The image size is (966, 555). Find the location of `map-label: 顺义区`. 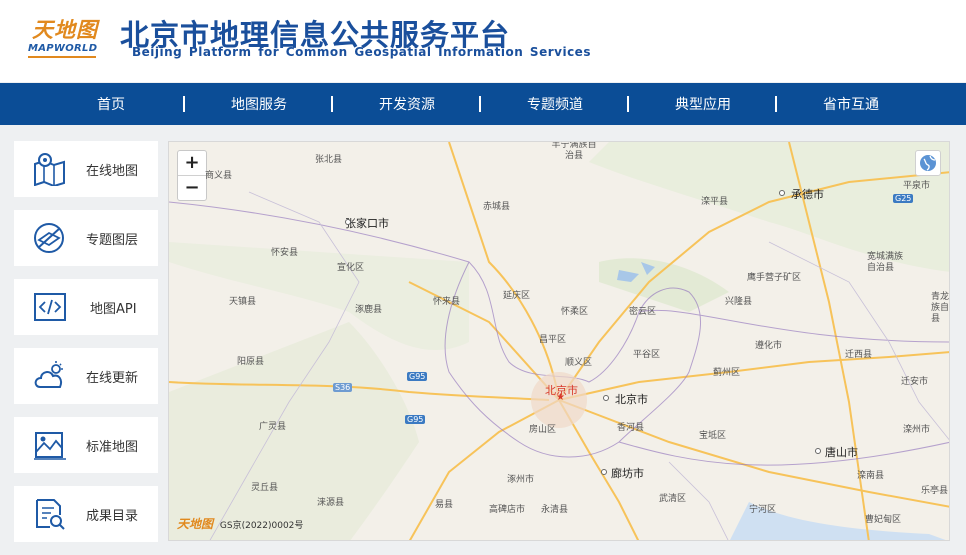

map-label: 顺义区 is located at coordinates (579, 363).